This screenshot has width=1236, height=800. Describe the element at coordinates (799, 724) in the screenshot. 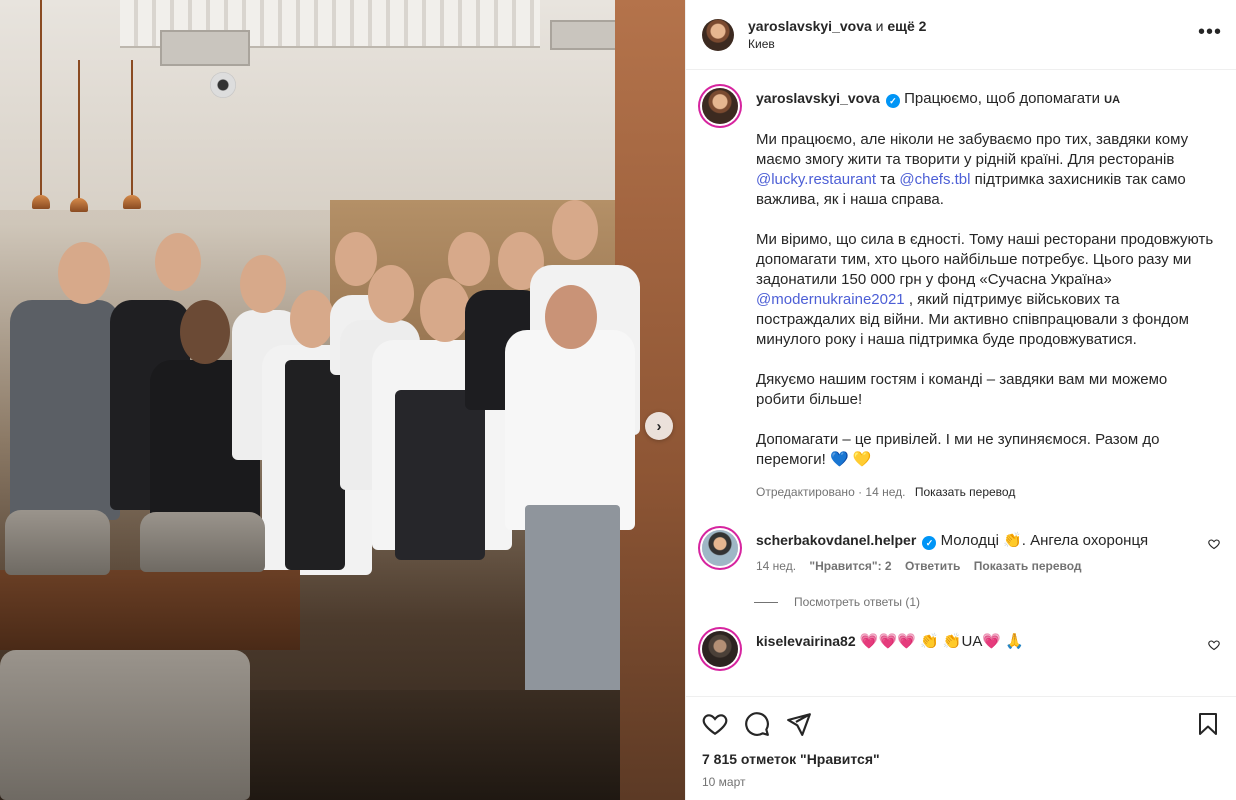

I see `share-icon` at that location.